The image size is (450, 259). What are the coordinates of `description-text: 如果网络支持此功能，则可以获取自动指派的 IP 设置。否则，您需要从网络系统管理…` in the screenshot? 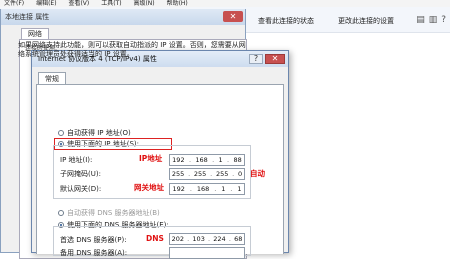 It's located at (132, 49).